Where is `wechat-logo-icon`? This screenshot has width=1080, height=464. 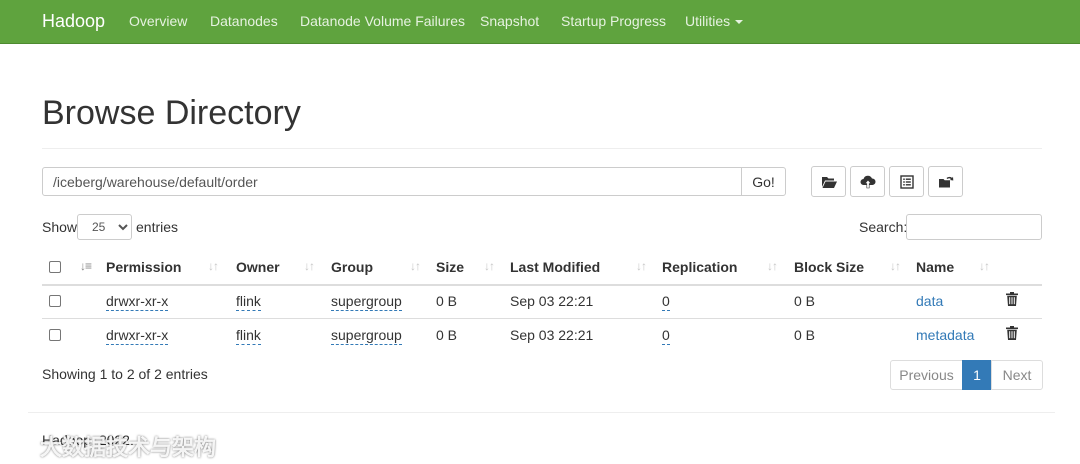
wechat-logo-icon is located at coordinates (21, 446).